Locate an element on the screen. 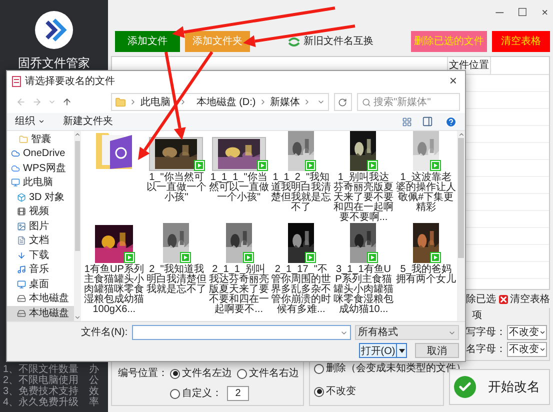  down-arrow-icon is located at coordinates (21, 255).